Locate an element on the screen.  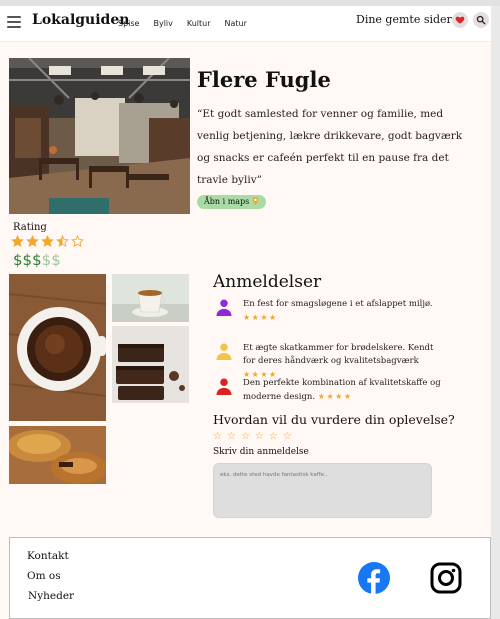
nav-item-byliv: Byliv is located at coordinates (162, 23).